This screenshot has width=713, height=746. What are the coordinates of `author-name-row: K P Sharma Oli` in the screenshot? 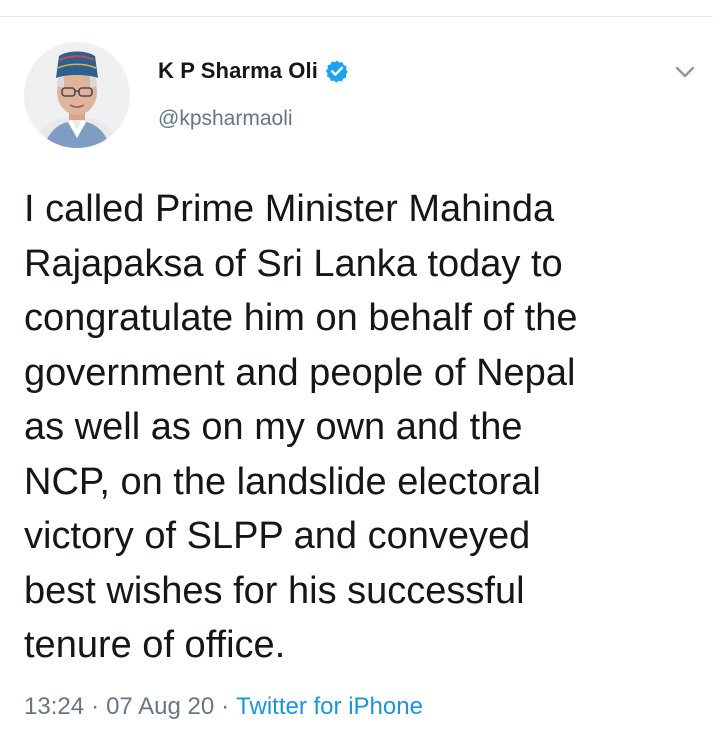 It's located at (253, 71).